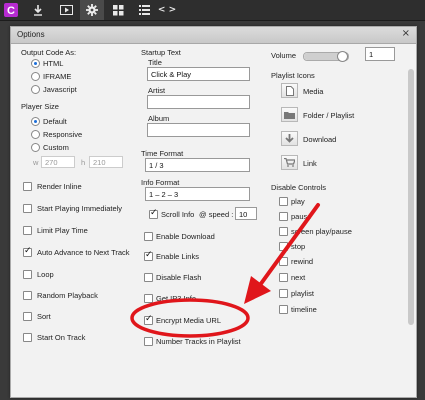 Image resolution: width=425 pixels, height=400 pixels. Describe the element at coordinates (35, 147) in the screenshot. I see `radio-custom` at that location.